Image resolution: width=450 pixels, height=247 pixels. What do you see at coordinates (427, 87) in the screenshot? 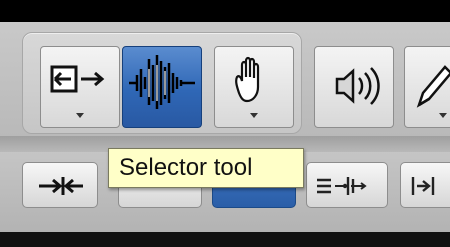
I see `pencil-tool-button` at bounding box center [427, 87].